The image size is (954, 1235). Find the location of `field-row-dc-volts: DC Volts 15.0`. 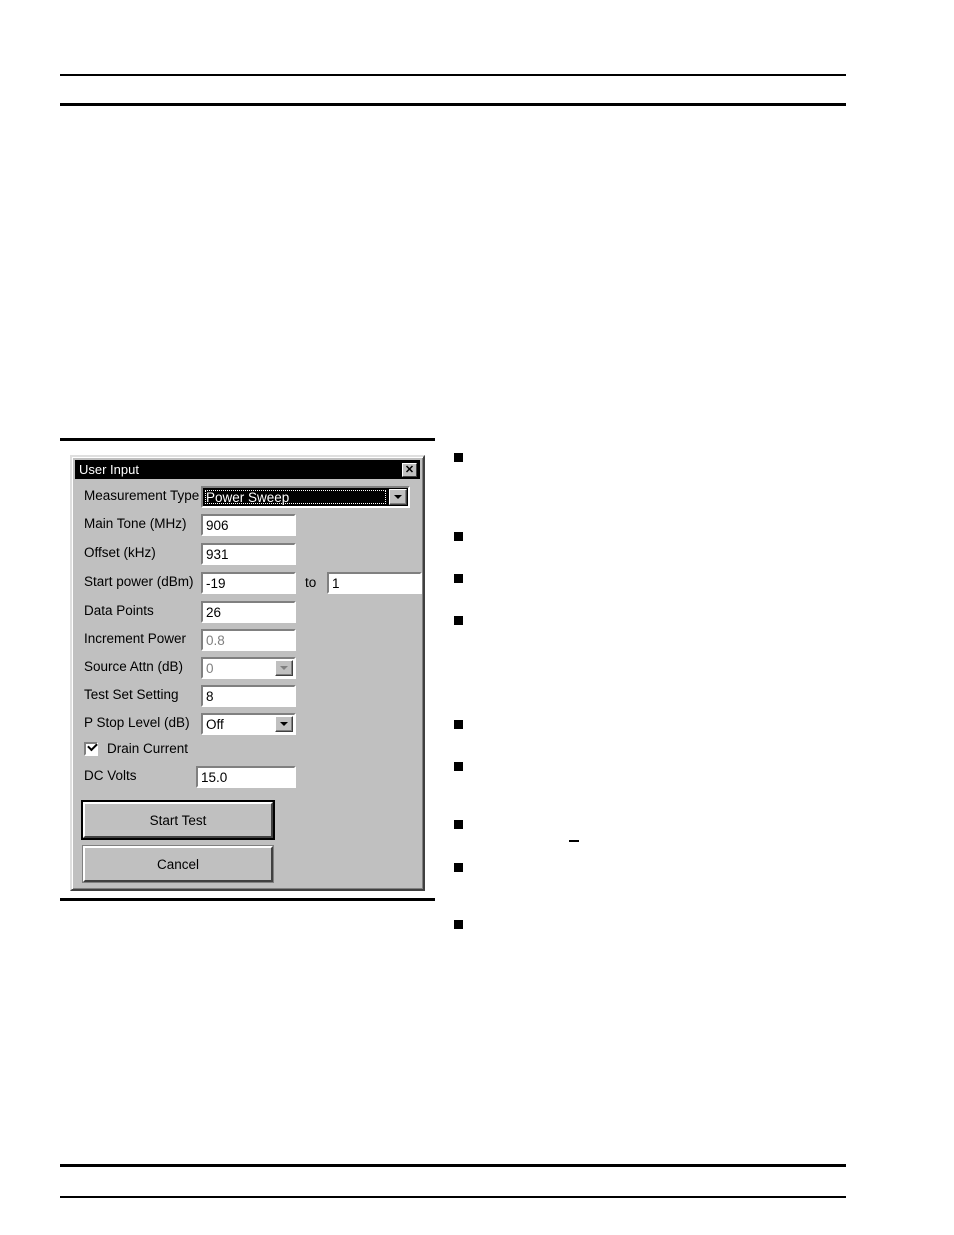

field-row-dc-volts: DC Volts 15.0 is located at coordinates (247, 778).